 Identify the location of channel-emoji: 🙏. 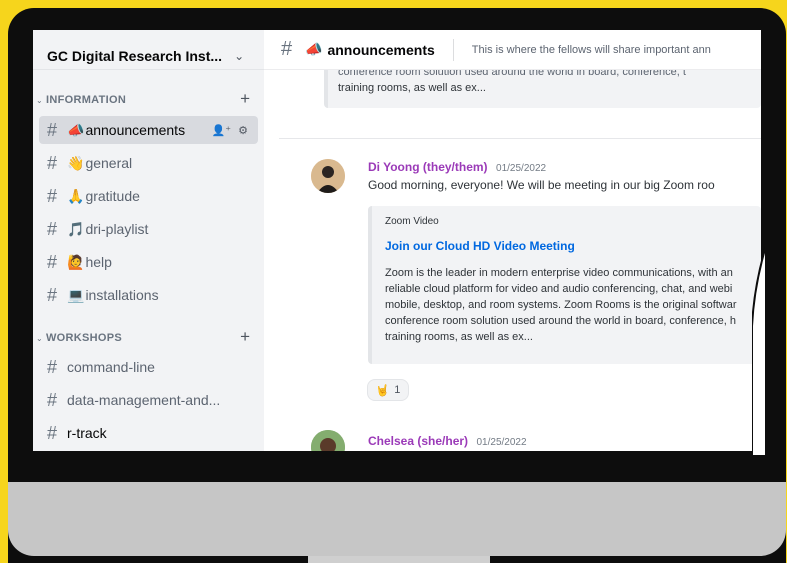
(76, 195).